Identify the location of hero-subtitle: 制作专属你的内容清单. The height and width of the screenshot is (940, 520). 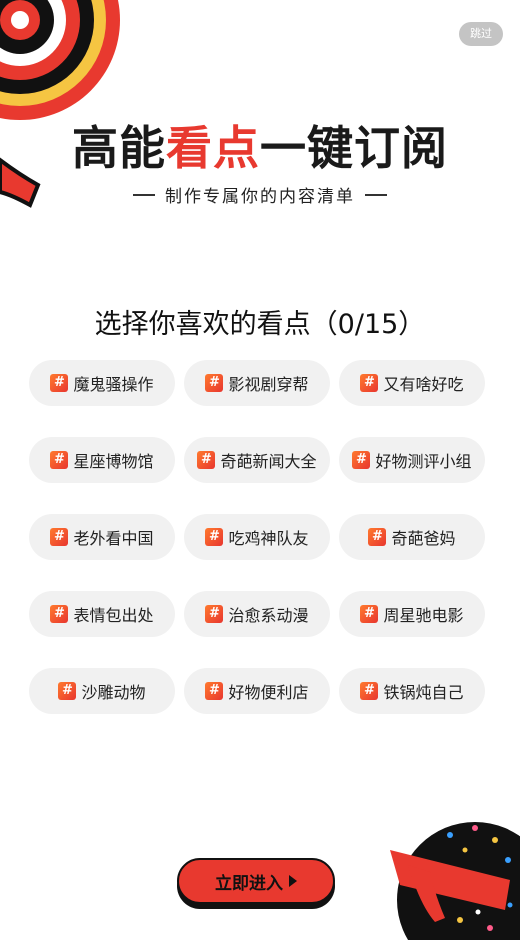
(260, 194).